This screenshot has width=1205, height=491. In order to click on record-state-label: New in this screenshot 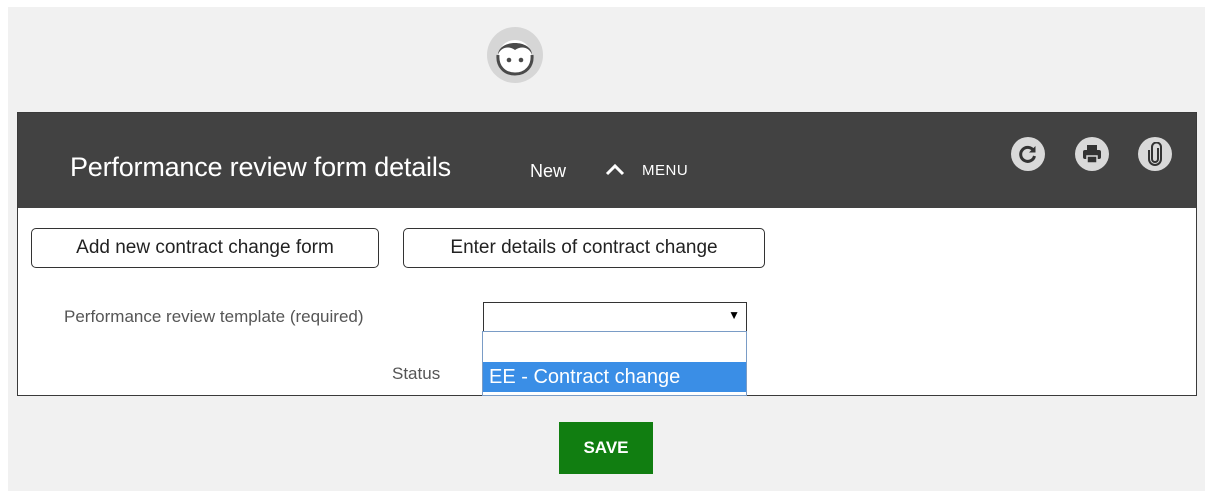, I will do `click(548, 171)`.